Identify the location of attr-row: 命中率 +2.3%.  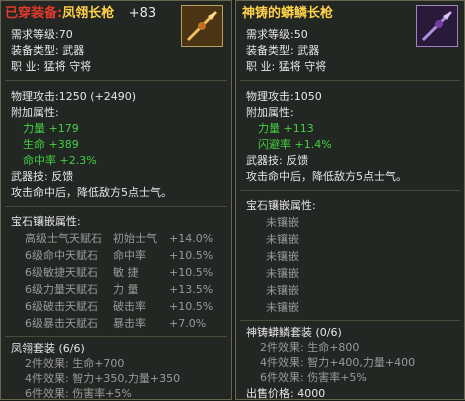
(60, 160).